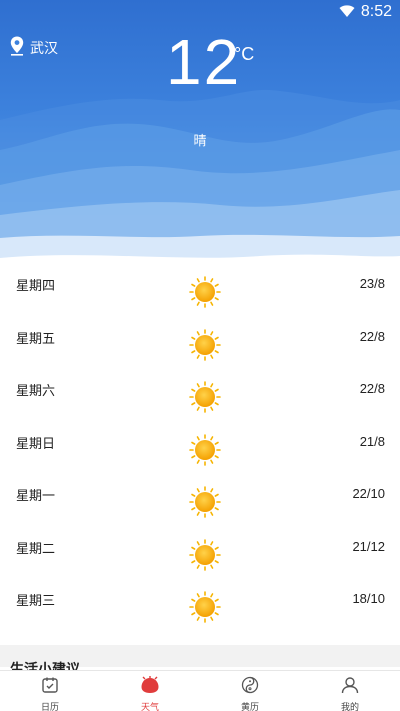 This screenshot has height=711, width=400. I want to click on bottom-tab-bar: 日历 天气 黄历 我的, so click(200, 690).